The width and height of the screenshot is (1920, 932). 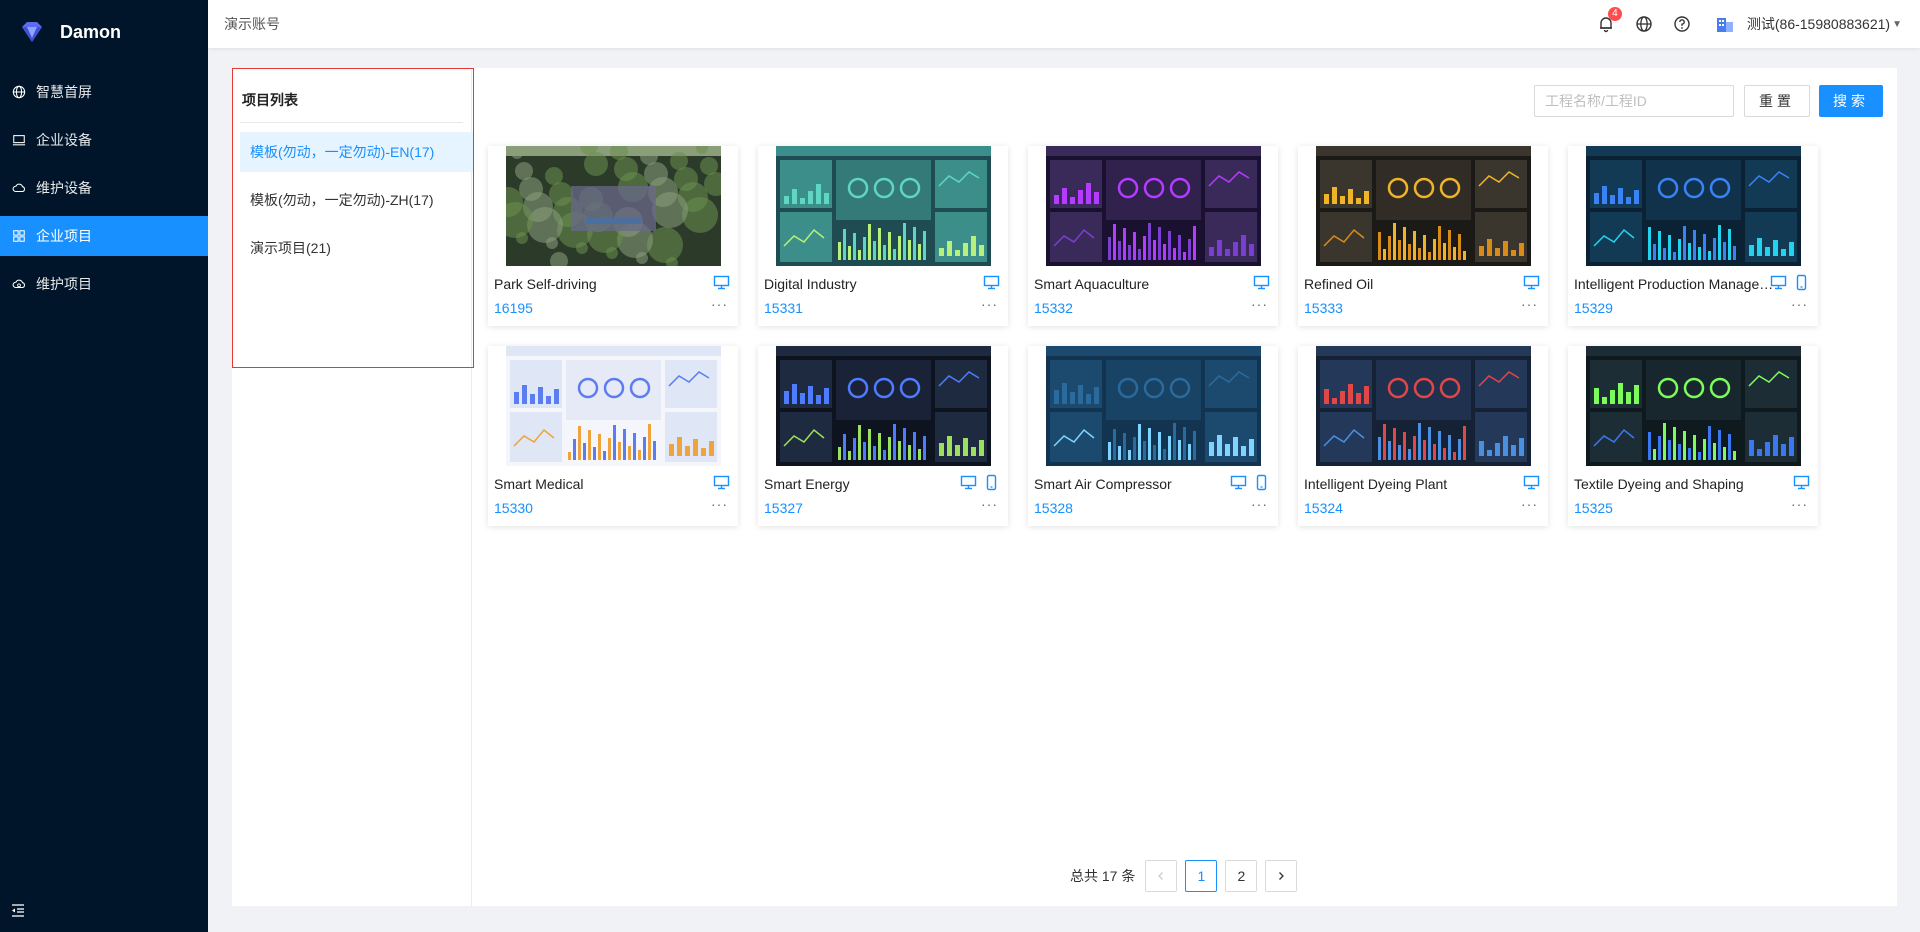 What do you see at coordinates (1053, 508) in the screenshot?
I see `project-id: 15328` at bounding box center [1053, 508].